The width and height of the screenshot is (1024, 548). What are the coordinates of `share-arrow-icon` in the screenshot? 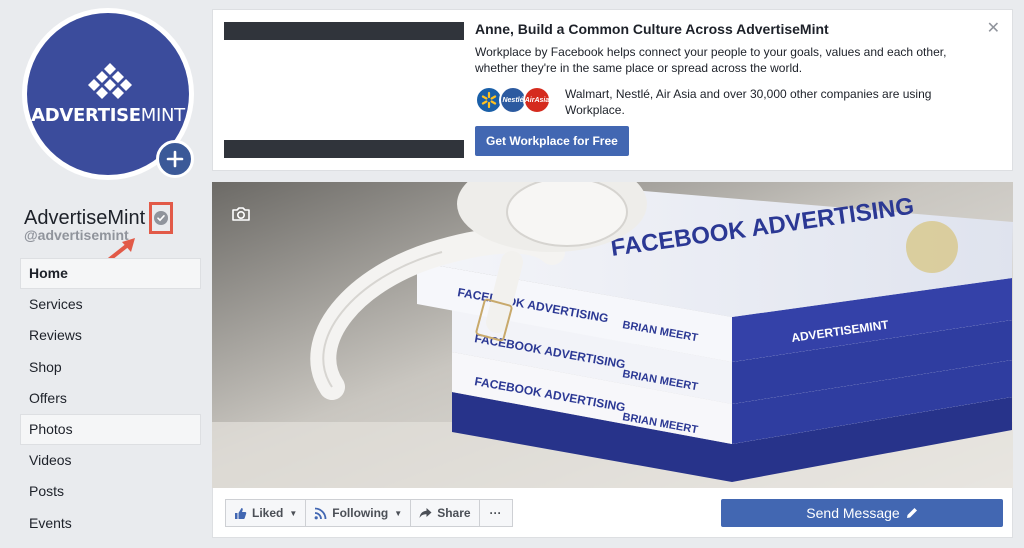 It's located at (425, 513).